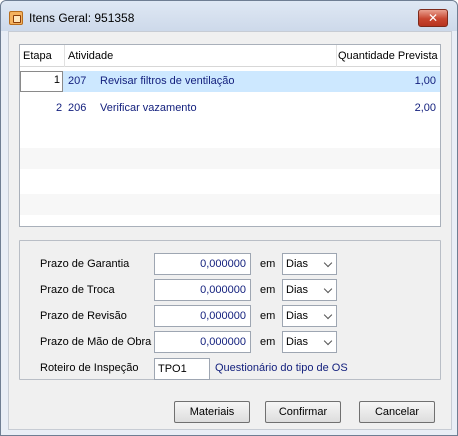 This screenshot has width=458, height=436. I want to click on prazo-revisao-label: Prazo de Revisão, so click(83, 316).